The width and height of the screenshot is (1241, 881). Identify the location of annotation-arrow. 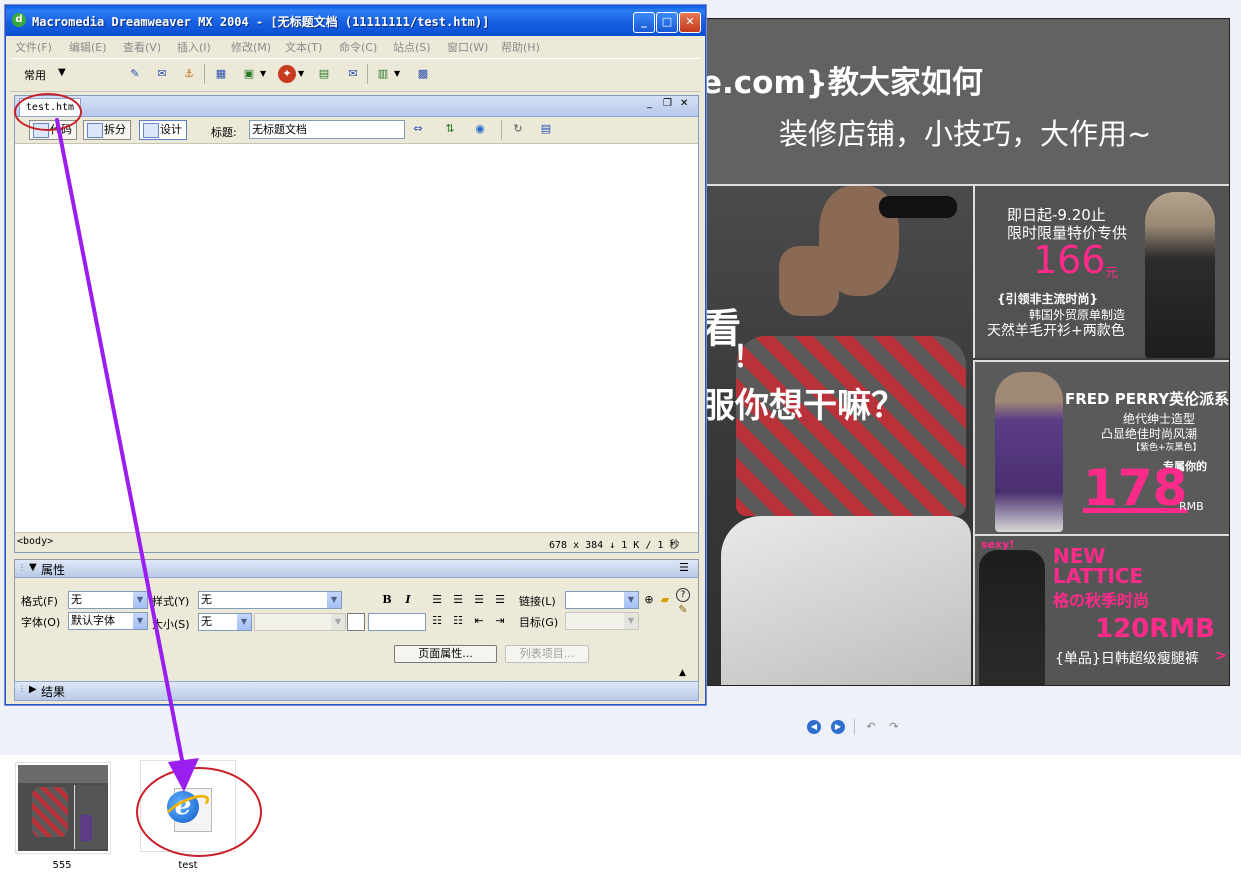
(127, 455).